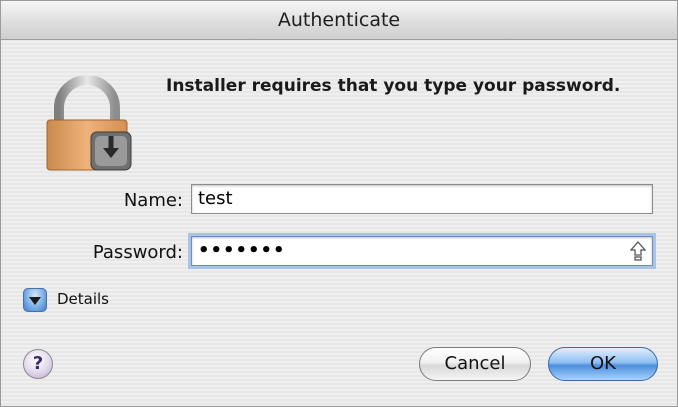 Image resolution: width=678 pixels, height=407 pixels. What do you see at coordinates (89, 123) in the screenshot?
I see `lock-icon` at bounding box center [89, 123].